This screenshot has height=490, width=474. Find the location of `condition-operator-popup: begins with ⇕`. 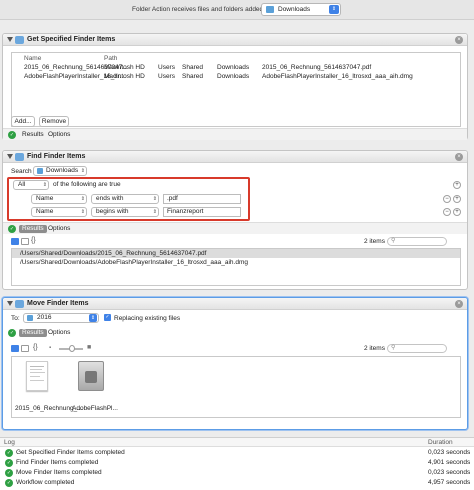

condition-operator-popup: begins with ⇕ is located at coordinates (125, 212).